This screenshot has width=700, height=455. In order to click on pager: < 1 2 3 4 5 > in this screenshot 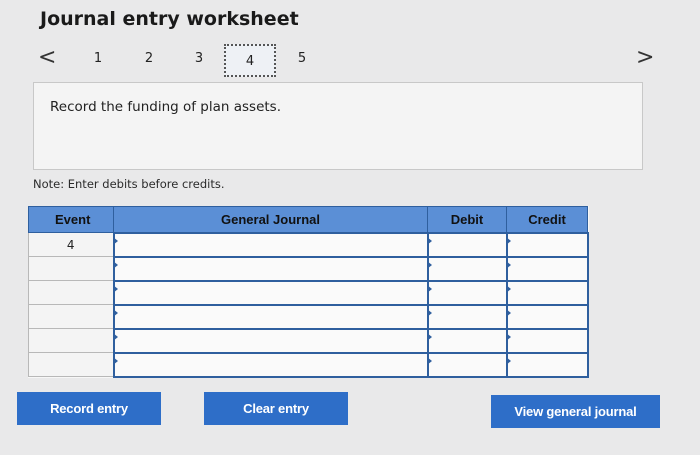, I will do `click(350, 61)`.